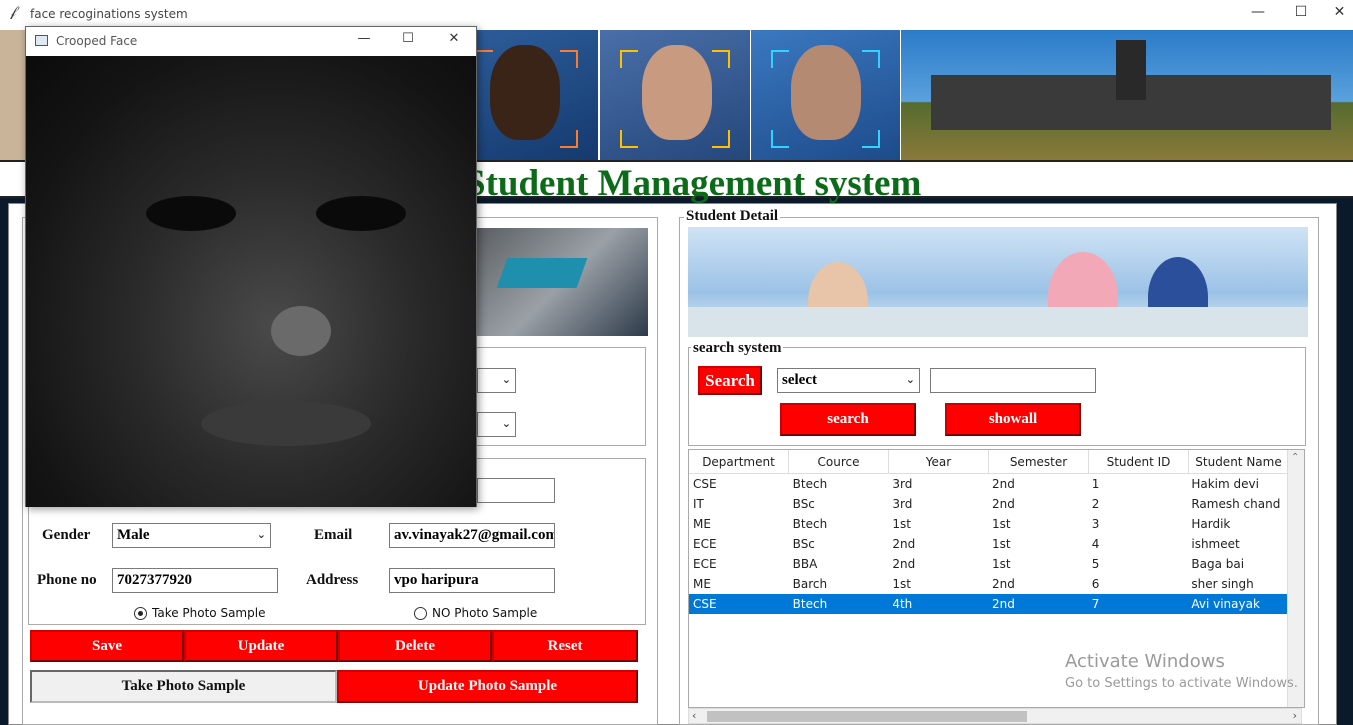  What do you see at coordinates (1222, 584) in the screenshot?
I see `table-cell: sher singh` at bounding box center [1222, 584].